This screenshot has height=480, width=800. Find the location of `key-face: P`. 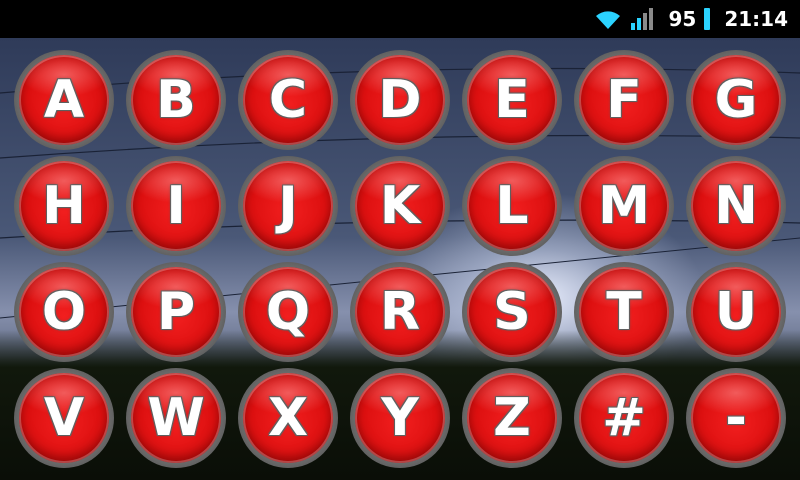

key-face: P is located at coordinates (176, 312).